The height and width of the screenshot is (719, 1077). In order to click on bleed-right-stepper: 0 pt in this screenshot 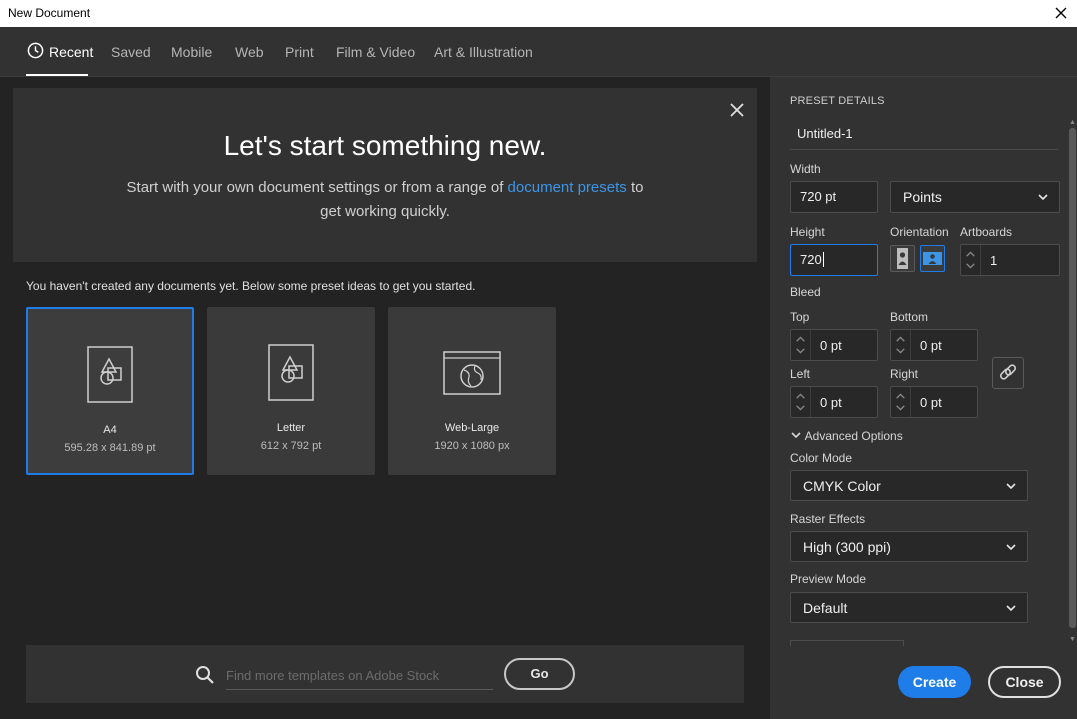, I will do `click(934, 402)`.